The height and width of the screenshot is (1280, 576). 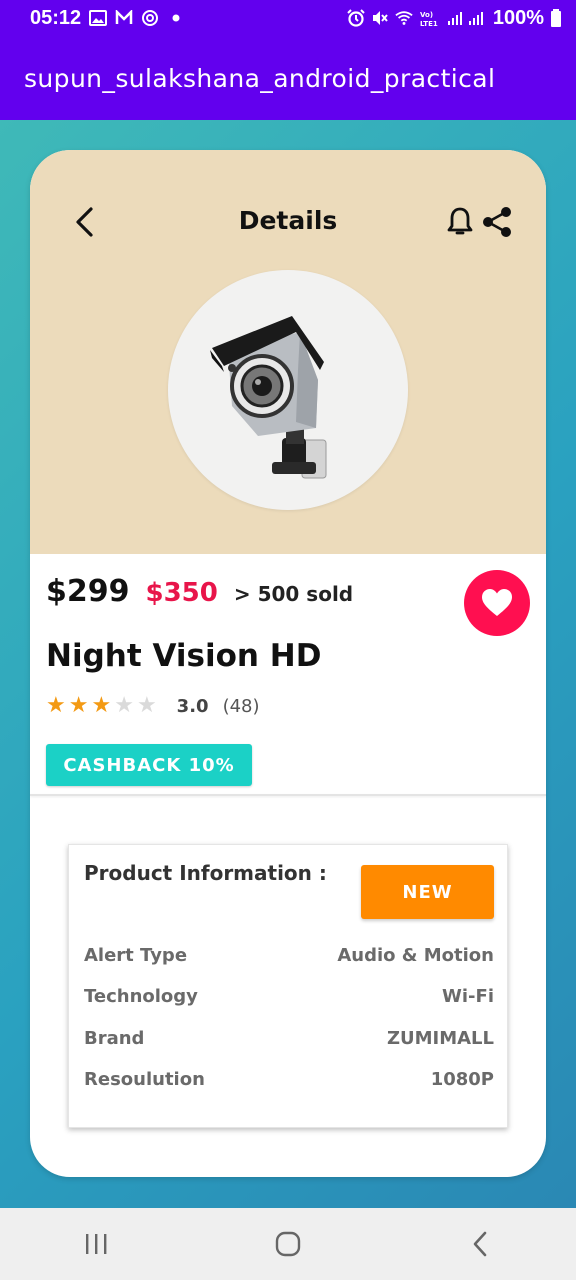 What do you see at coordinates (205, 873) in the screenshot?
I see `product-info-heading: Product Information :` at bounding box center [205, 873].